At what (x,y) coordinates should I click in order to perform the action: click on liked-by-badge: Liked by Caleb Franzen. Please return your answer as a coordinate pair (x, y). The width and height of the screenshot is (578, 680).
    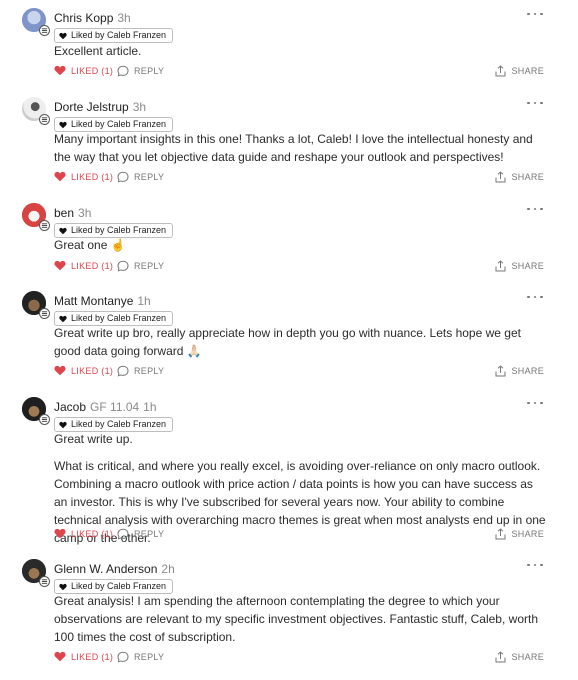
    Looking at the image, I should click on (114, 35).